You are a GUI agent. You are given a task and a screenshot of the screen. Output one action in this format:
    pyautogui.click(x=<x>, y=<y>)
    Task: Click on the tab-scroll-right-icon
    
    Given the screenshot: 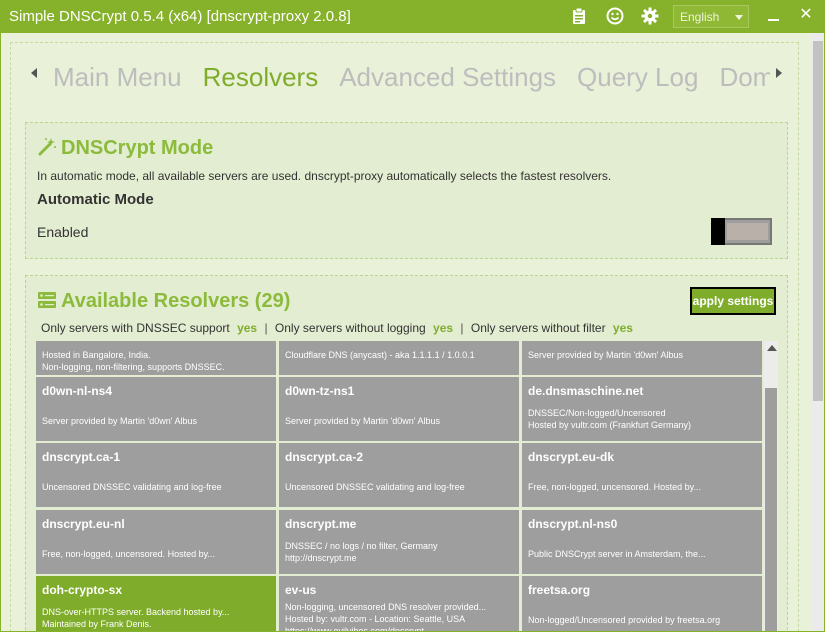 What is the action you would take?
    pyautogui.click(x=779, y=73)
    